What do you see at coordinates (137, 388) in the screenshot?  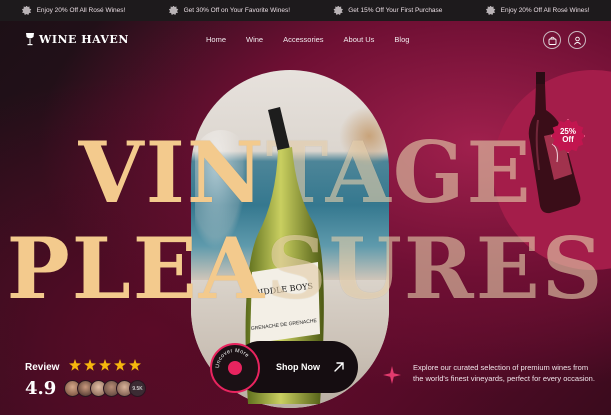 I see `customer-count: 9.5K` at bounding box center [137, 388].